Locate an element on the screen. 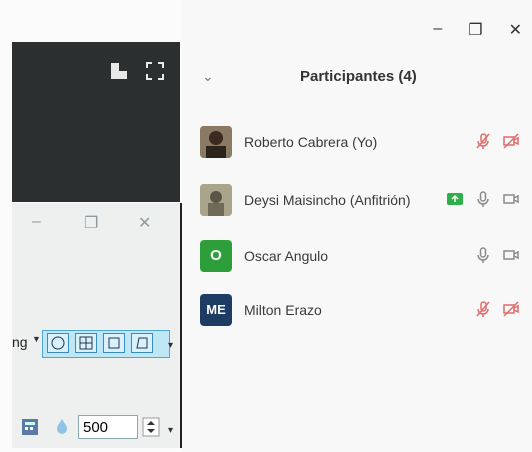 Image resolution: width=532 pixels, height=452 pixels. shape-tool-group is located at coordinates (106, 344).